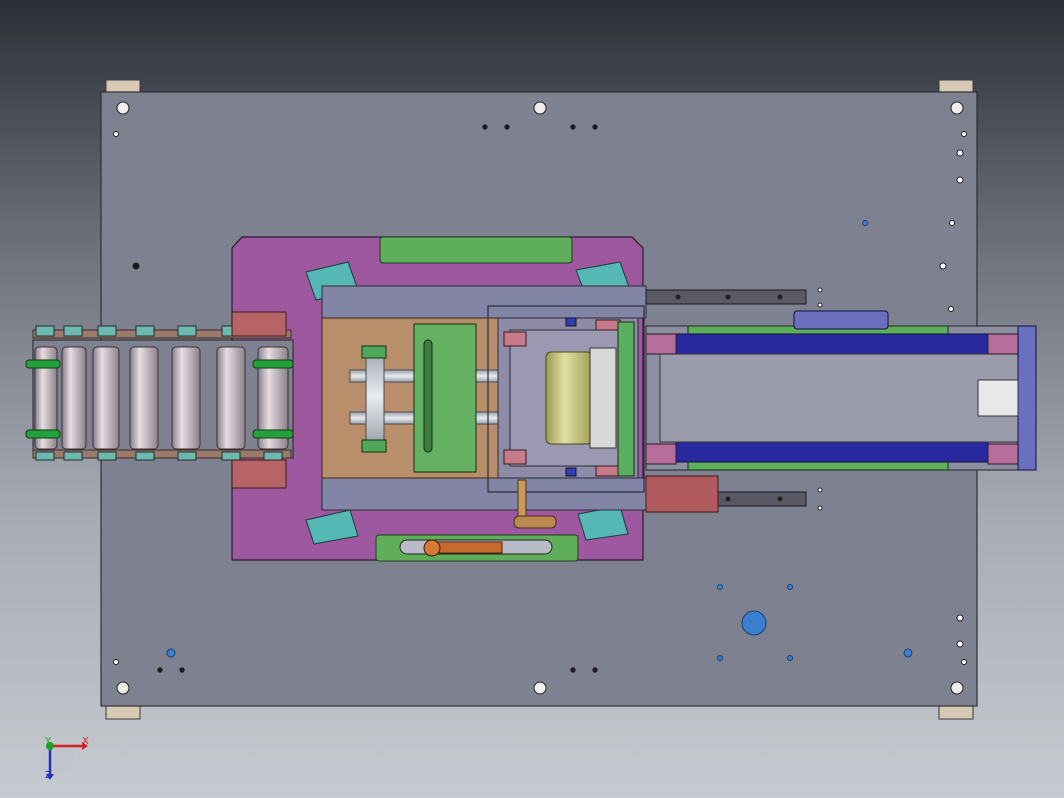 Image resolution: width=1064 pixels, height=798 pixels. Describe the element at coordinates (428, 396) in the screenshot. I see `carriage-slot` at that location.